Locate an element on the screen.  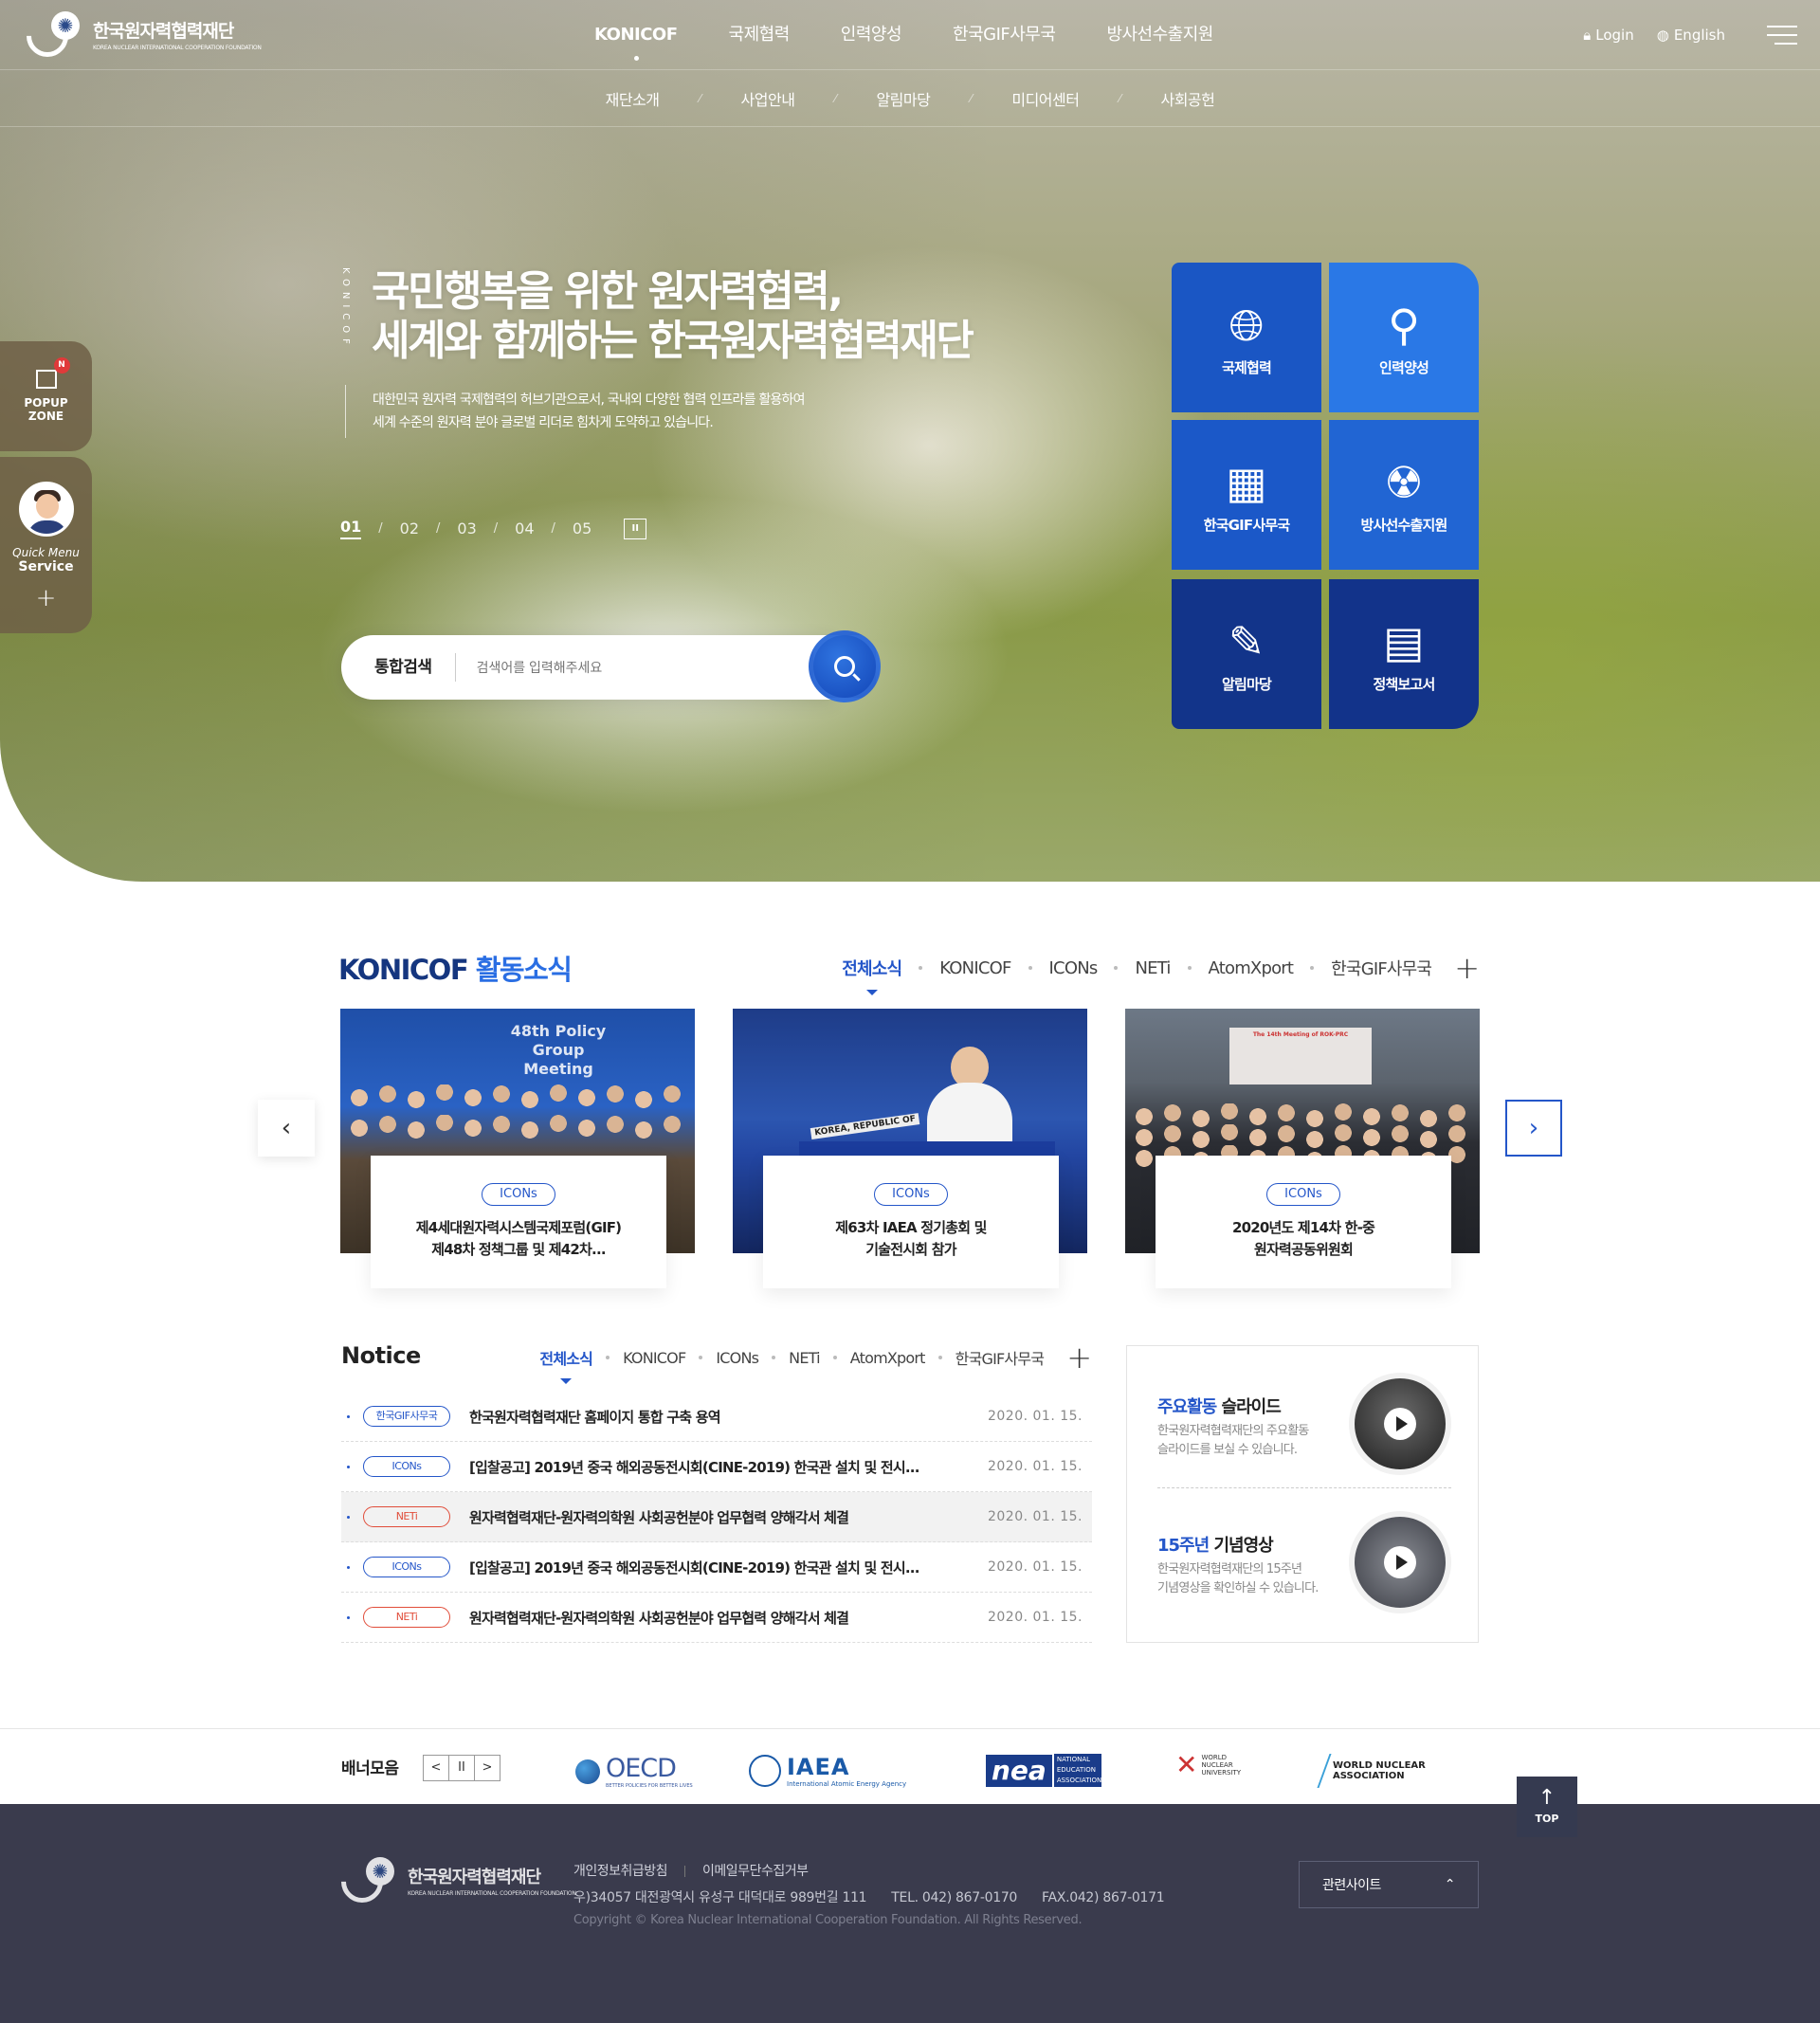
tile-policy: ▤ 정책보고서 is located at coordinates (1404, 654).